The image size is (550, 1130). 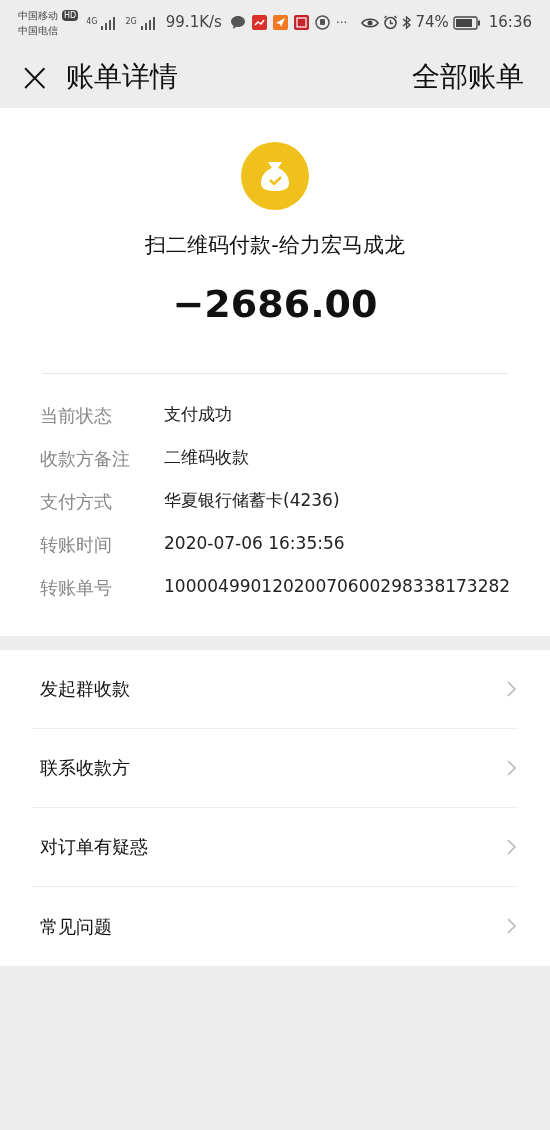 I want to click on detail-value: 2020-07-06 16:35:56, so click(x=254, y=544).